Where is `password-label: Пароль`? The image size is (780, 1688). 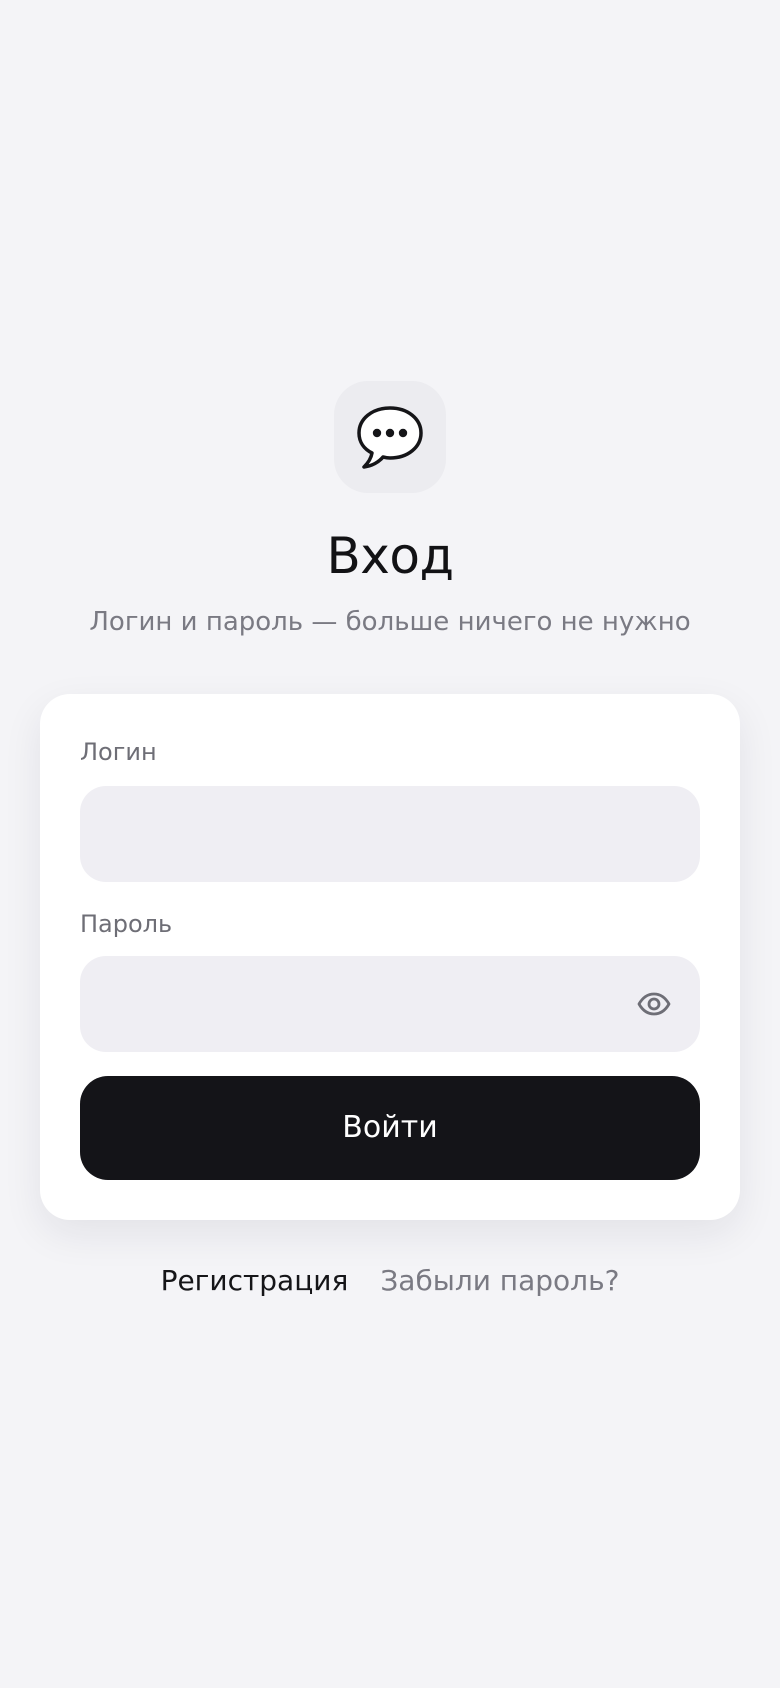
password-label: Пароль is located at coordinates (126, 924).